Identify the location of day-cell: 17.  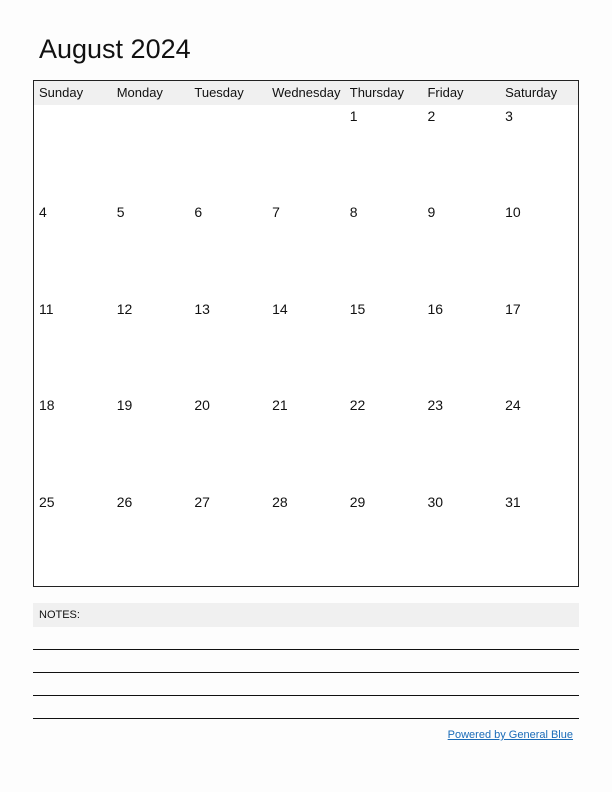
(513, 308).